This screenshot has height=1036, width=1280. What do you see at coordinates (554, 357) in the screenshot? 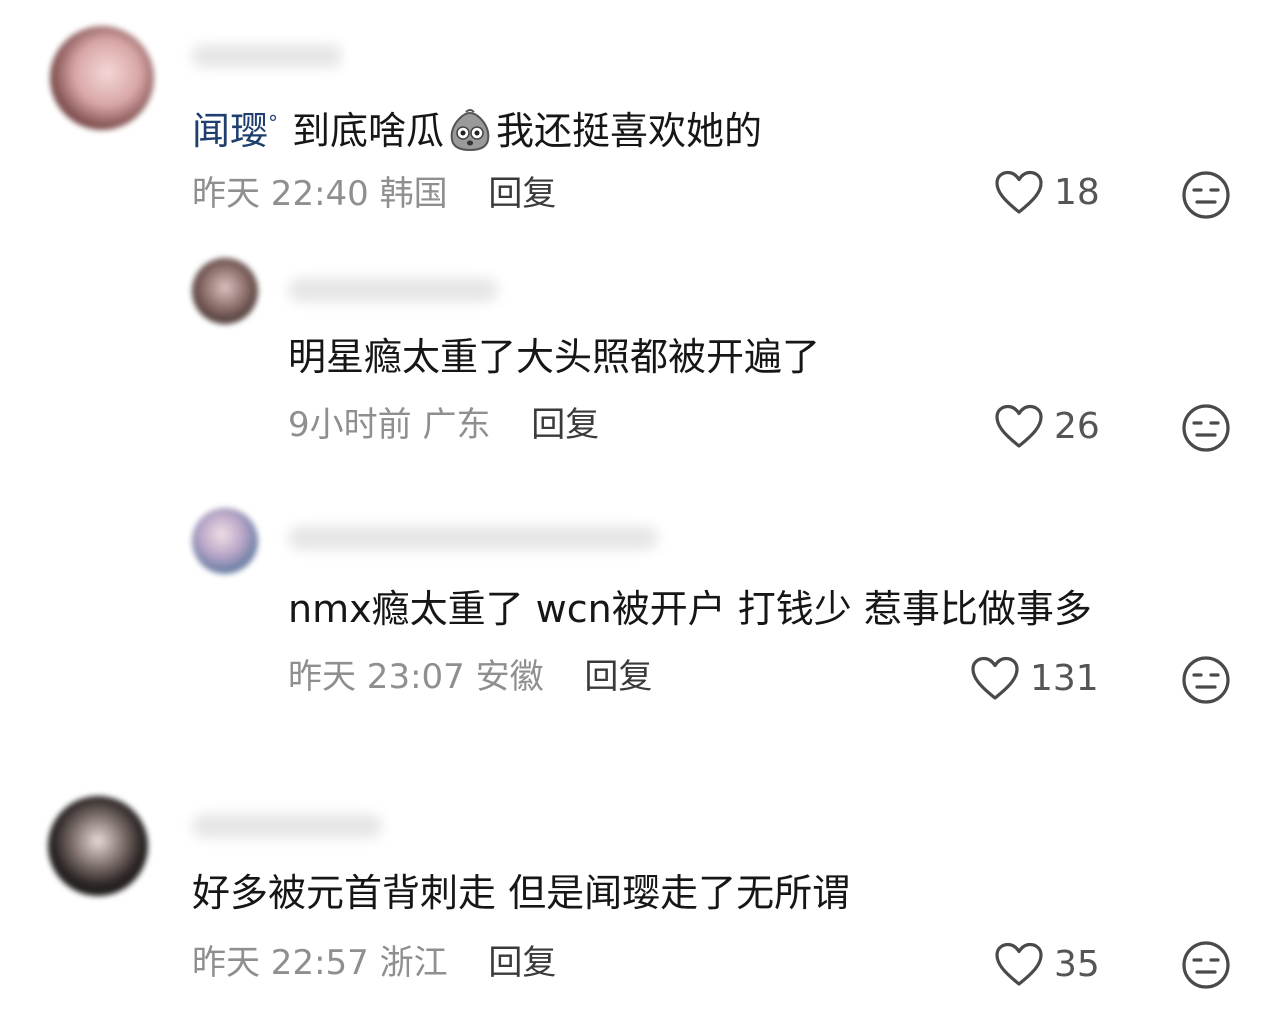
I see `comment-text: 明星瘾太重了大头照都被开遍了` at bounding box center [554, 357].